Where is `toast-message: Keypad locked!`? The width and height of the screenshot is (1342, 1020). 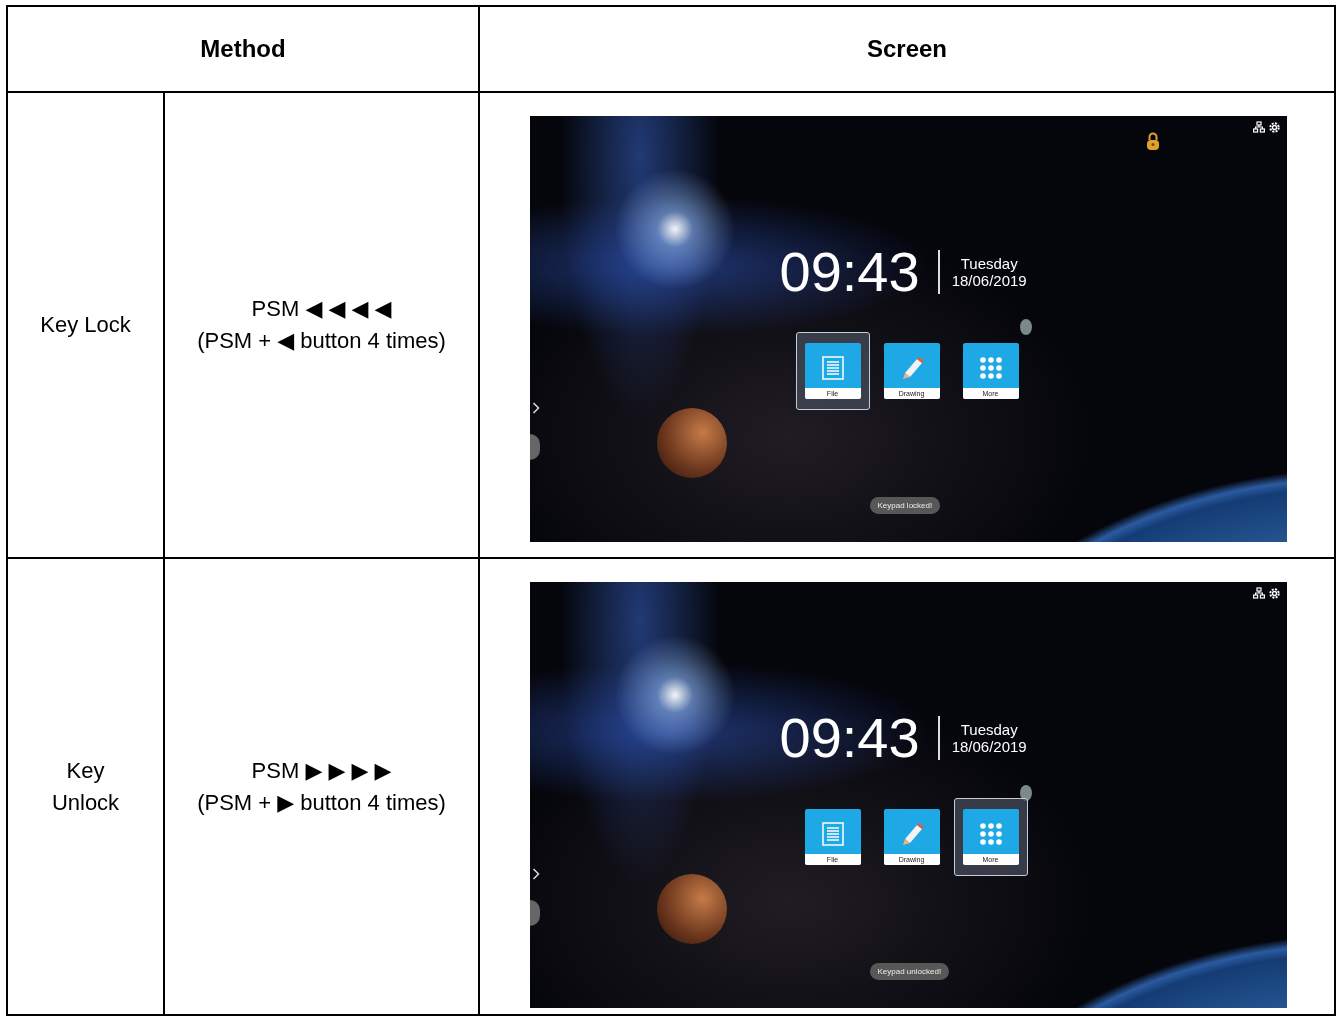
toast-message: Keypad locked! is located at coordinates (905, 505).